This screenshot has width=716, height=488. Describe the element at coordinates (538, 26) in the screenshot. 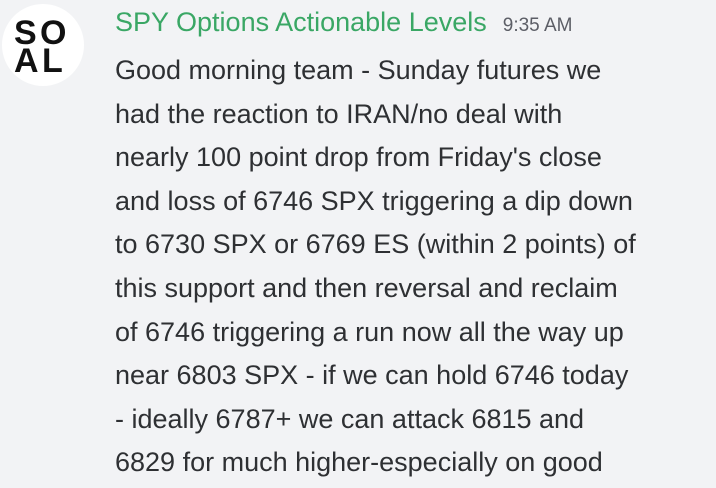

I see `message-timestamp: 9:35 AM` at that location.